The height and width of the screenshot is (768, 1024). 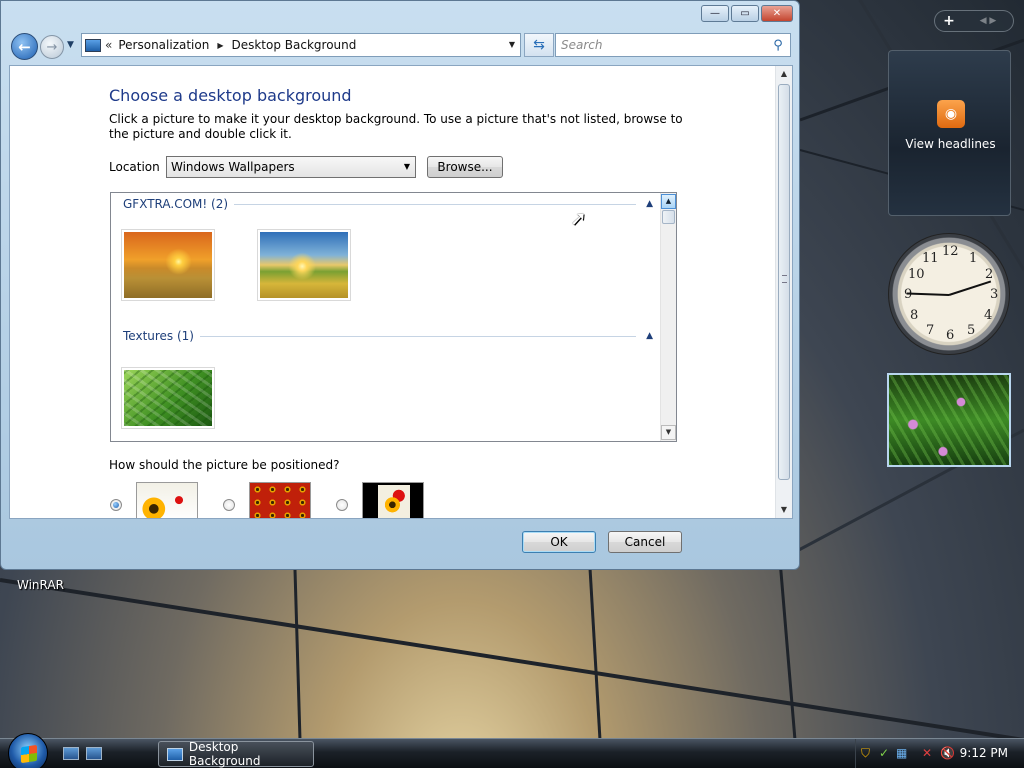 What do you see at coordinates (949, 420) in the screenshot?
I see `slideshow-gadget` at bounding box center [949, 420].